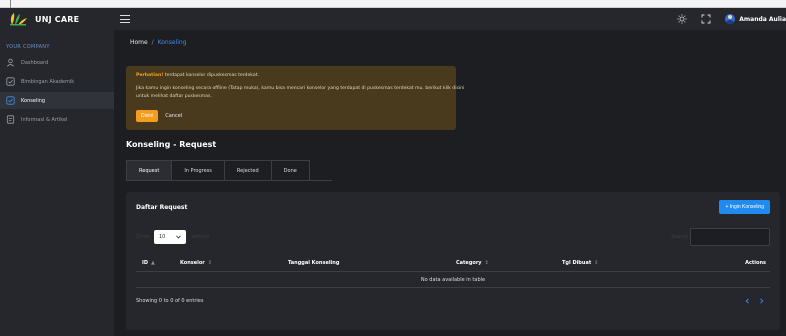 Image resolution: width=786 pixels, height=336 pixels. Describe the element at coordinates (196, 263) in the screenshot. I see `column-header-konselor: Konselor ⇕` at that location.